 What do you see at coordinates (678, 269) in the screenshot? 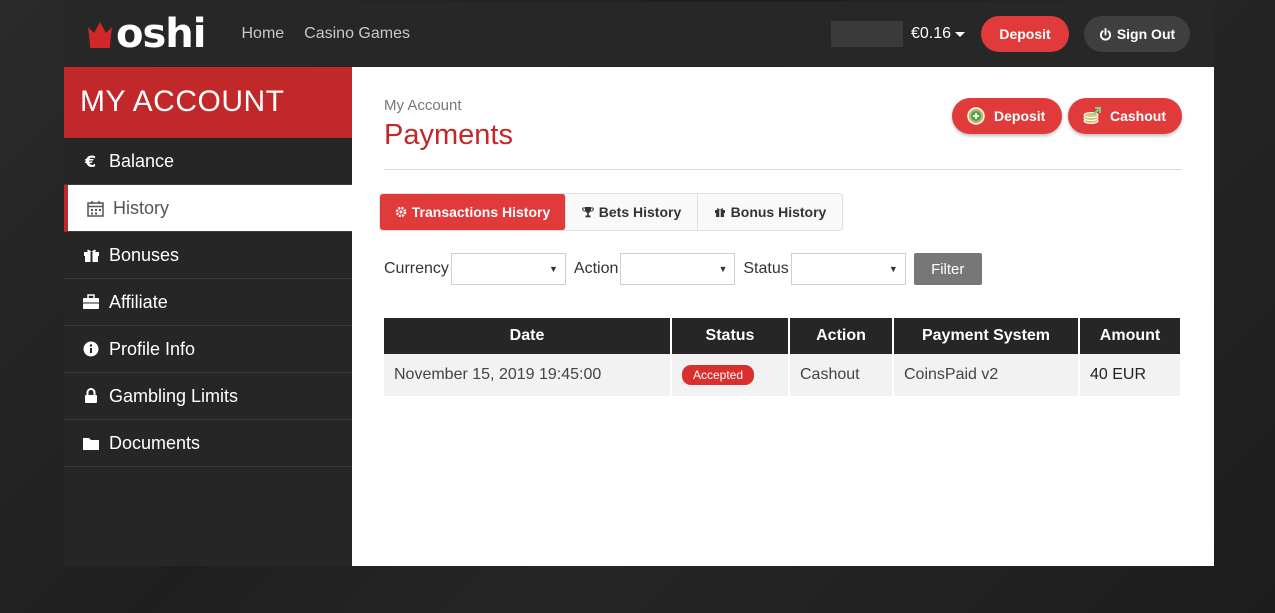
I see `action-select: ▼` at bounding box center [678, 269].